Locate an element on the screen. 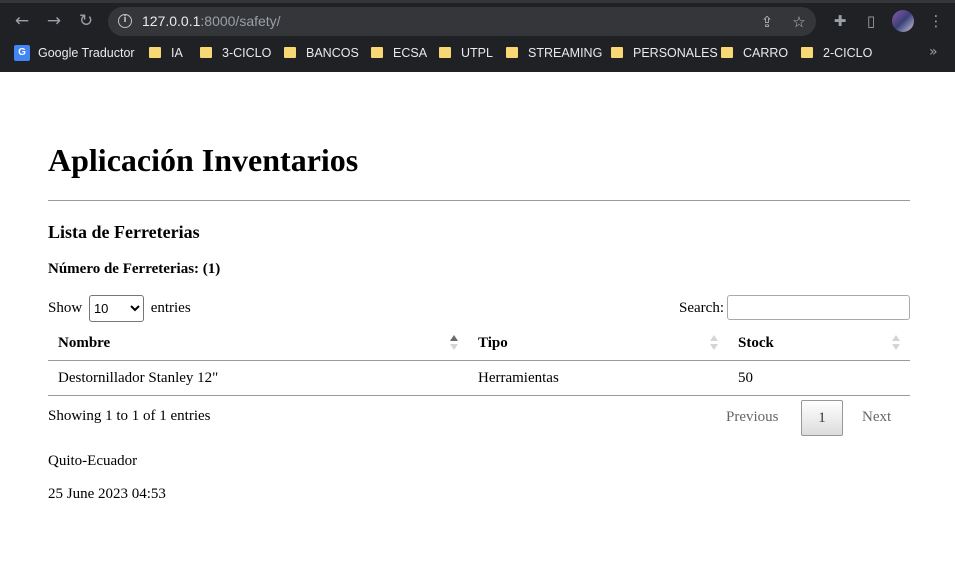  browser-toolbar: ← → ↻ i 127.0.0.1:8000/safety/ ⇪ ☆ ✚ ▯ ⋮ is located at coordinates (477, 21).